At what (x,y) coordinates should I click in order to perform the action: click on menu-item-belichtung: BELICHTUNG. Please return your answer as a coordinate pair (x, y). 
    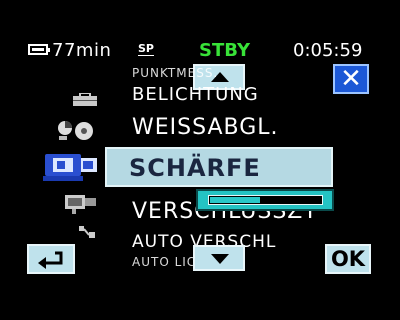
    Looking at the image, I should click on (195, 94).